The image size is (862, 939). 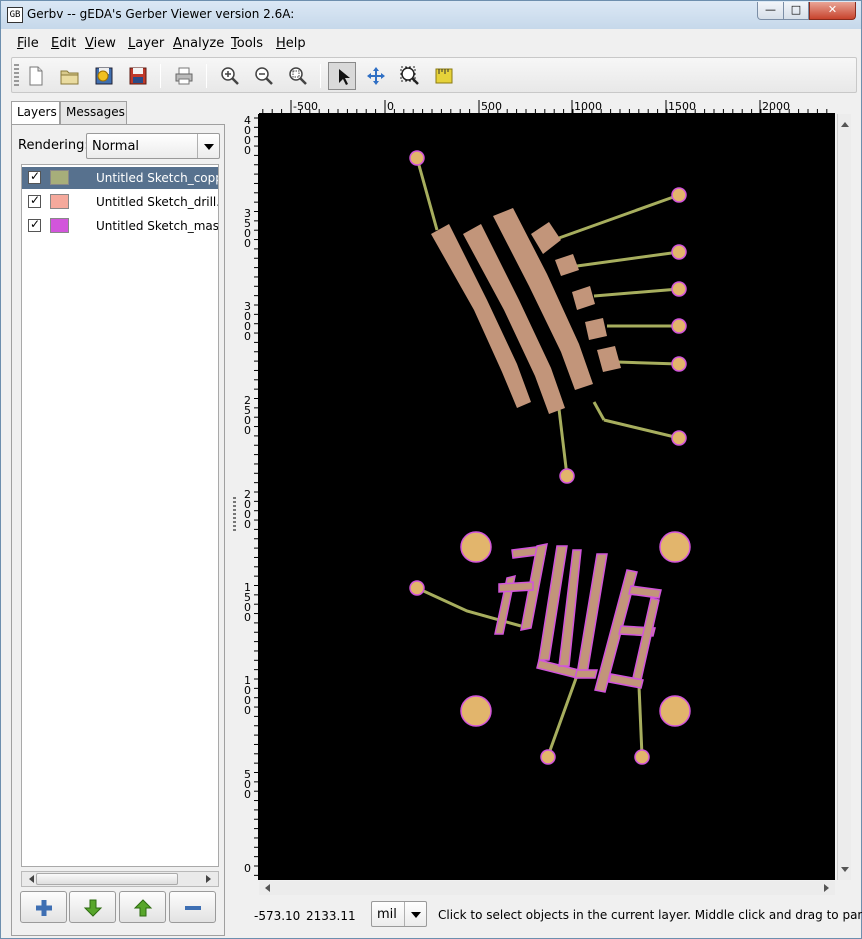 I want to click on canvas-vertical-scrollbar, so click(x=844, y=497).